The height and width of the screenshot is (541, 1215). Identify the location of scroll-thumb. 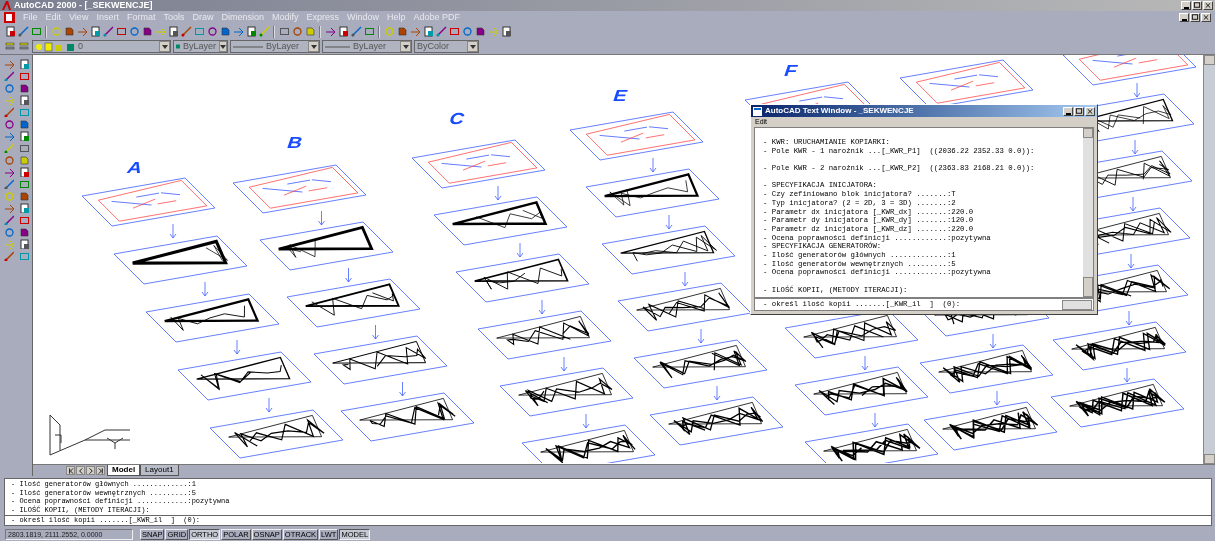
(1088, 287).